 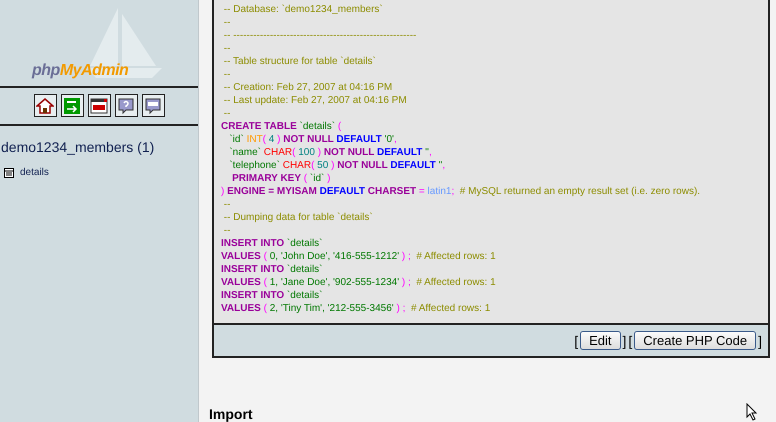 What do you see at coordinates (153, 105) in the screenshot?
I see `query-icon` at bounding box center [153, 105].